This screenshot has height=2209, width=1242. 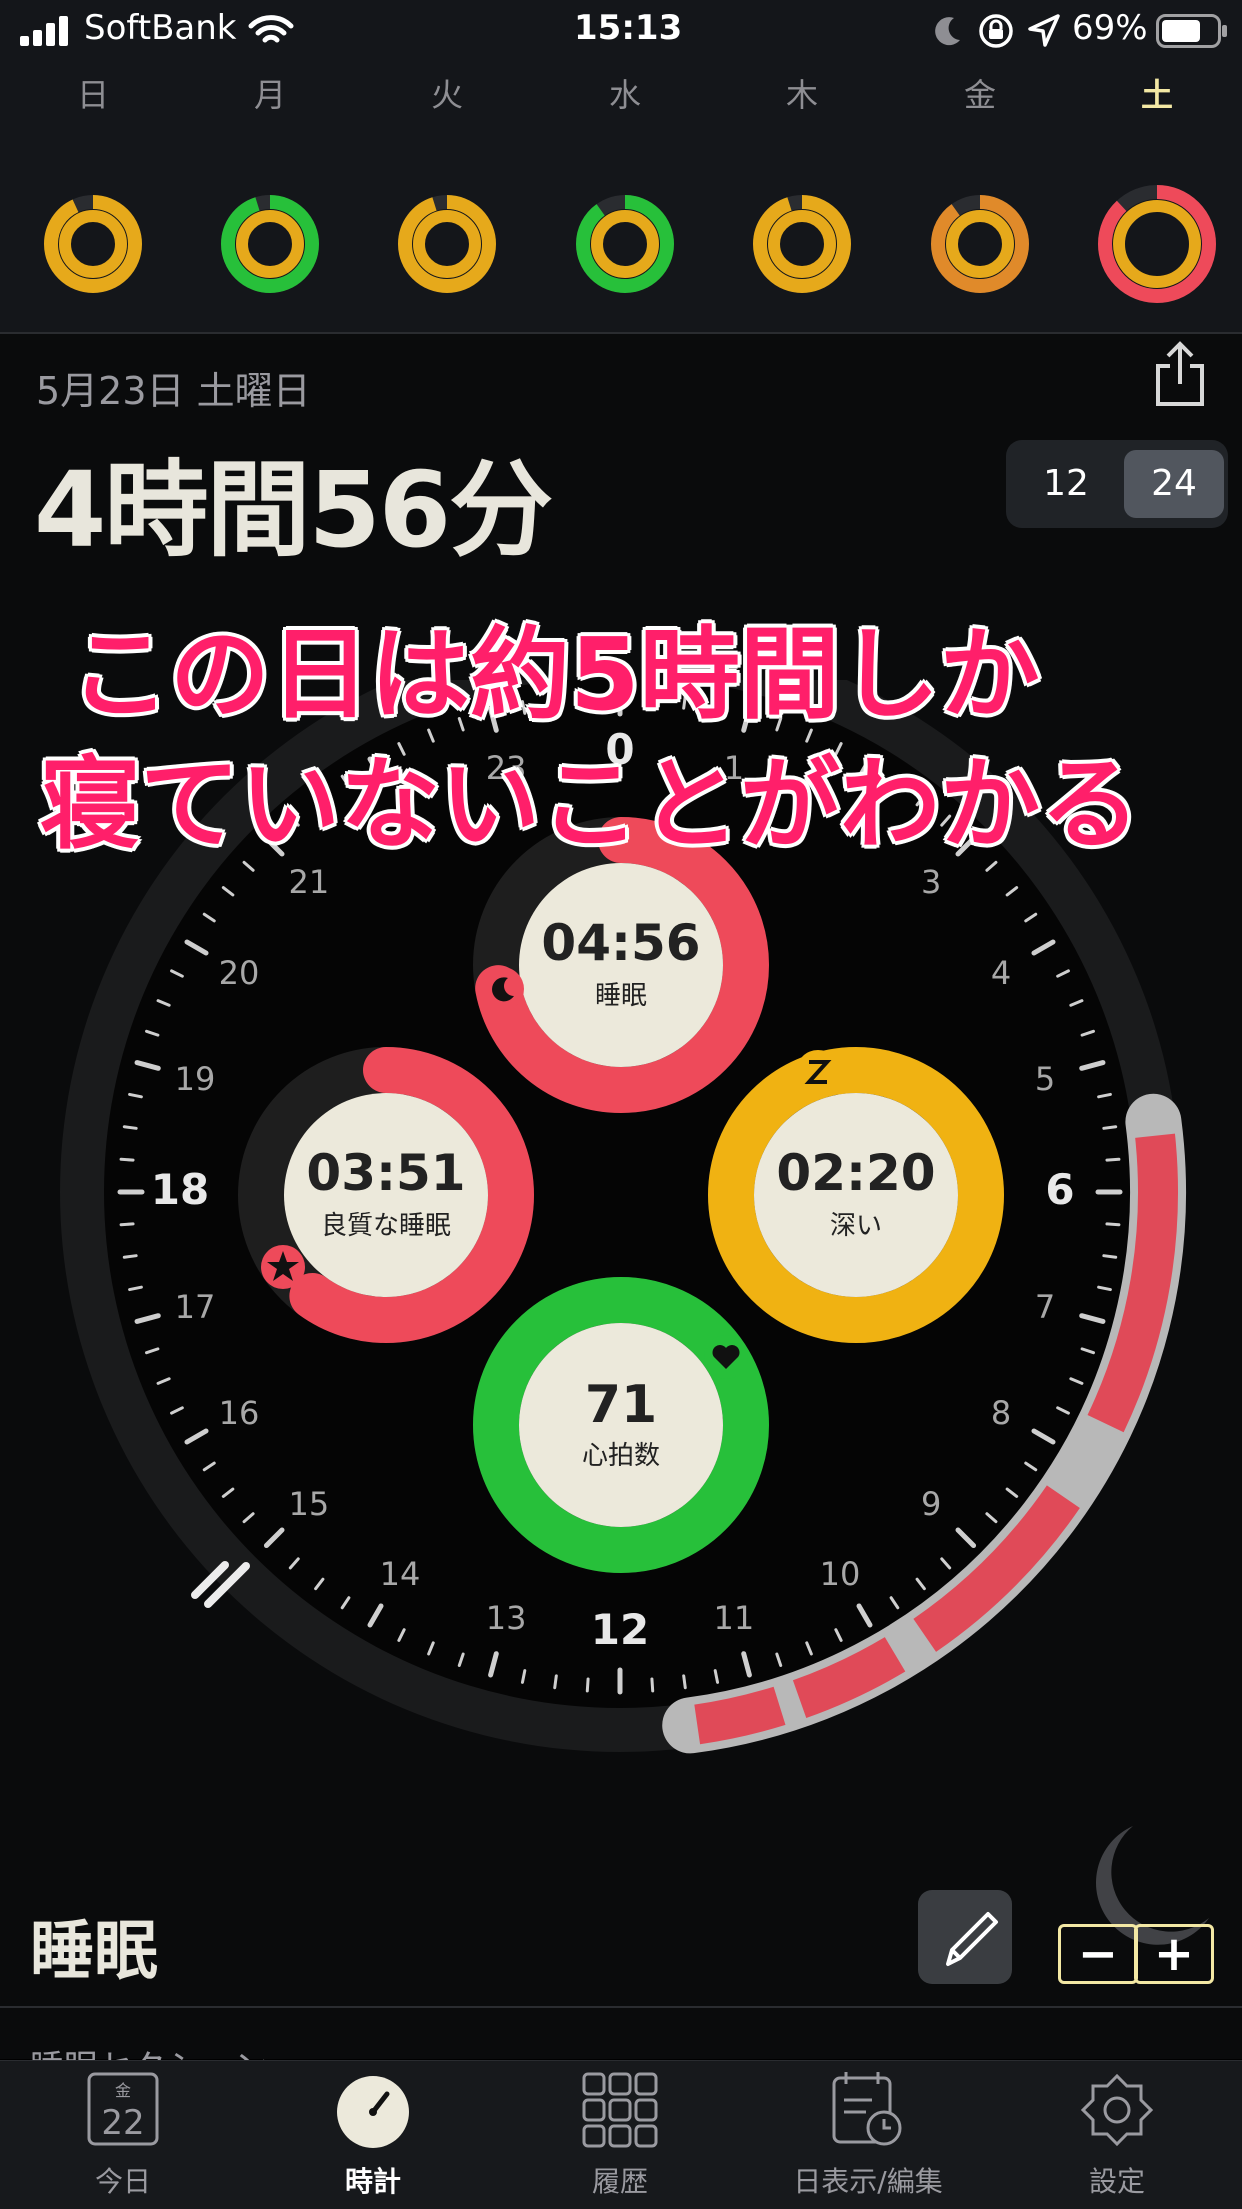 I want to click on dial-hour-label: 18, so click(x=180, y=1189).